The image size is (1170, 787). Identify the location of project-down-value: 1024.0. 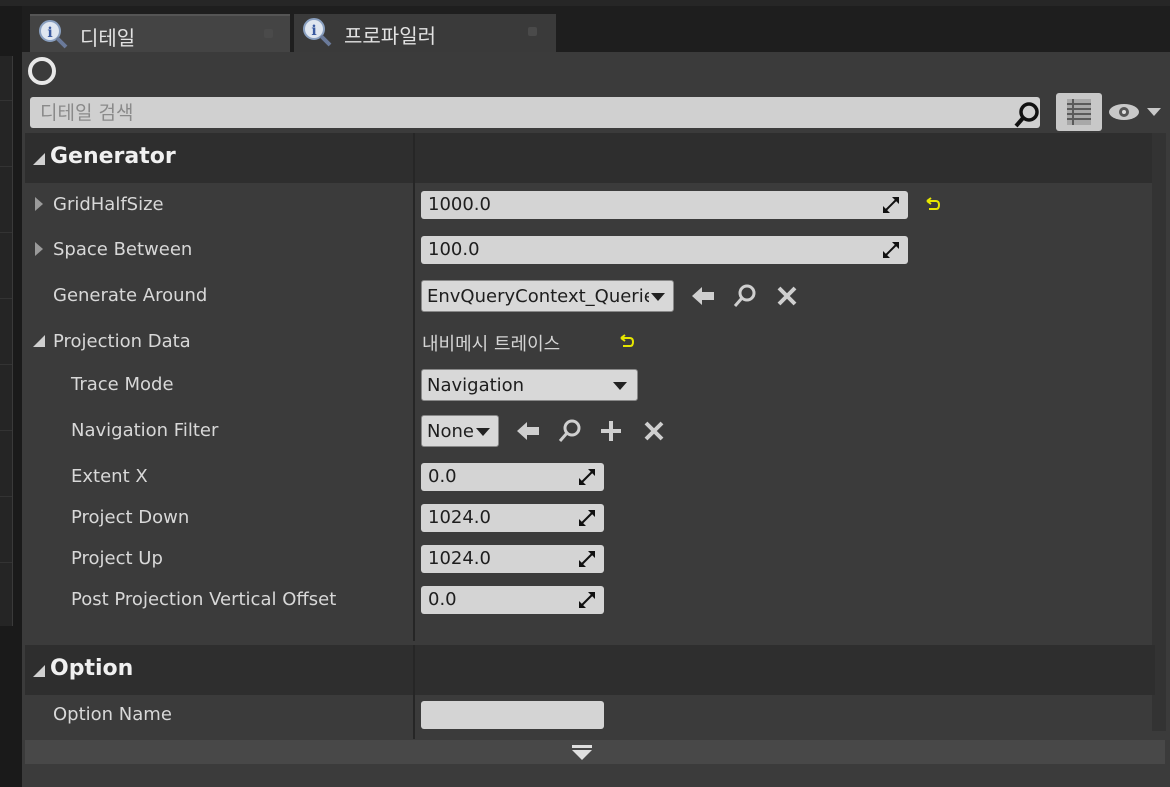
(459, 517).